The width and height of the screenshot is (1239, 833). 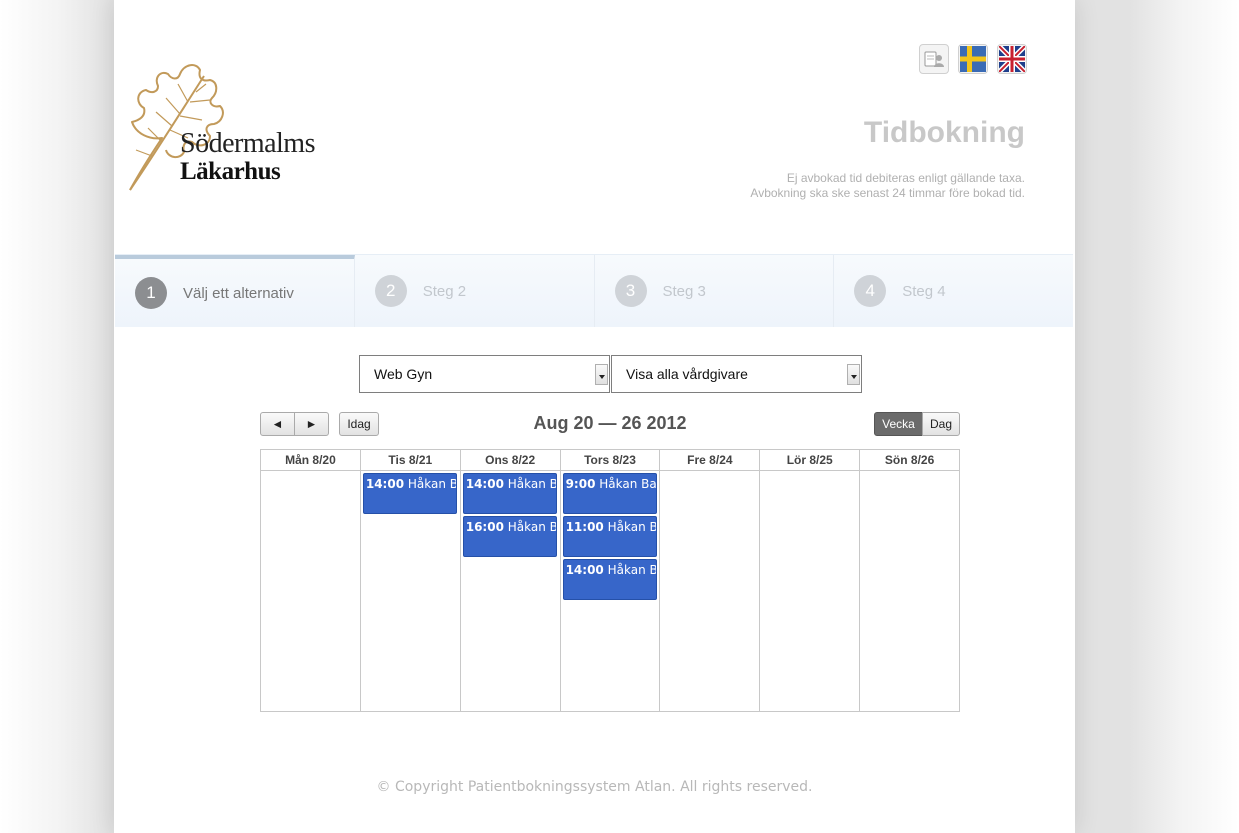 What do you see at coordinates (941, 424) in the screenshot?
I see `day-view-button: Dag` at bounding box center [941, 424].